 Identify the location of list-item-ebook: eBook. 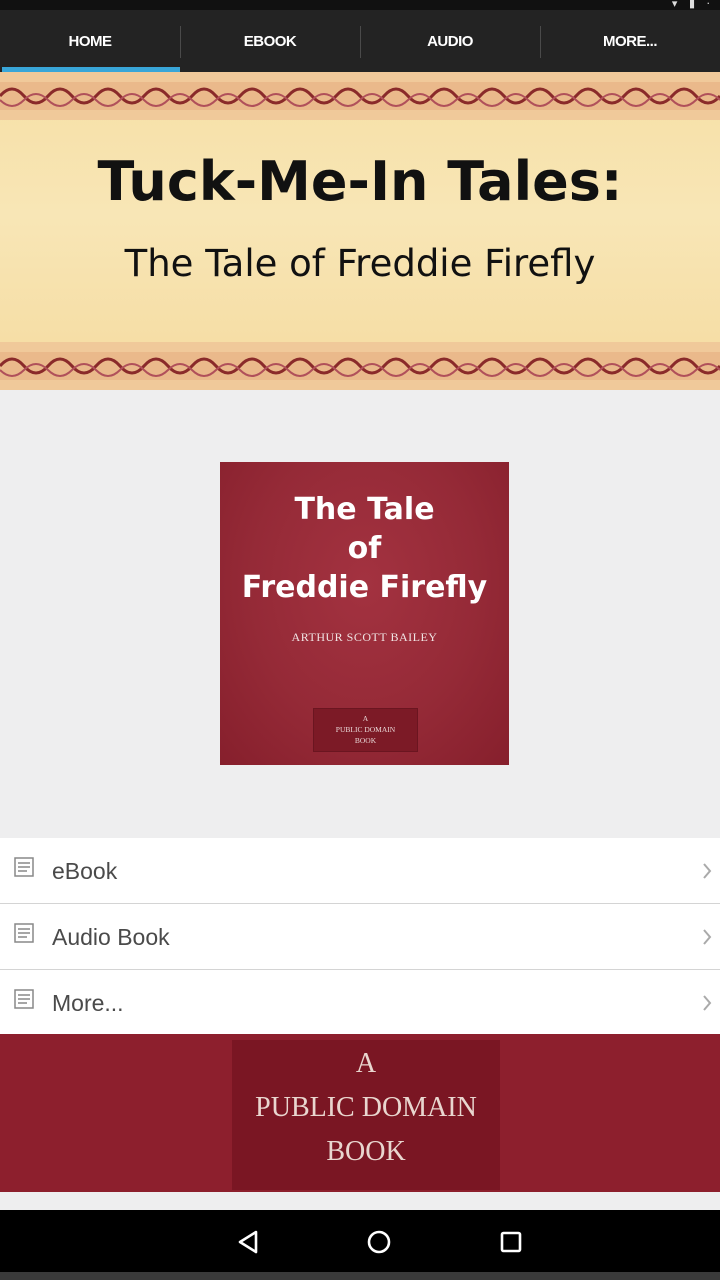
(360, 871).